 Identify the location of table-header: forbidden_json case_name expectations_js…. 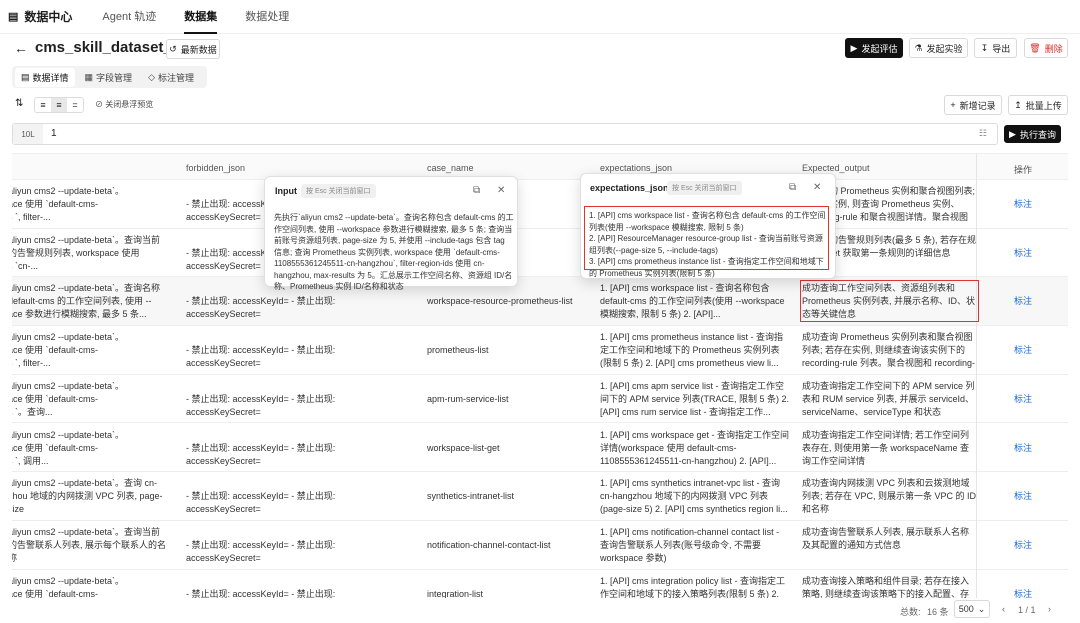
(540, 167).